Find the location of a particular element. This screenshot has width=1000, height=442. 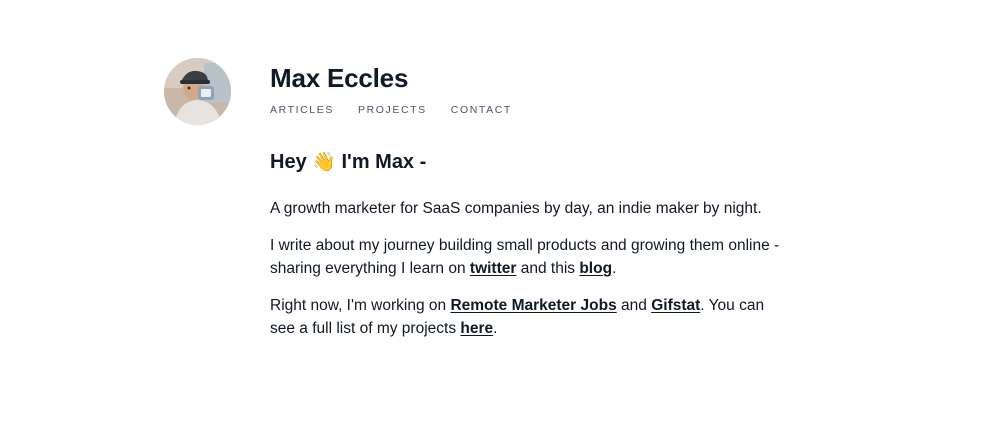

avatar is located at coordinates (197, 91).